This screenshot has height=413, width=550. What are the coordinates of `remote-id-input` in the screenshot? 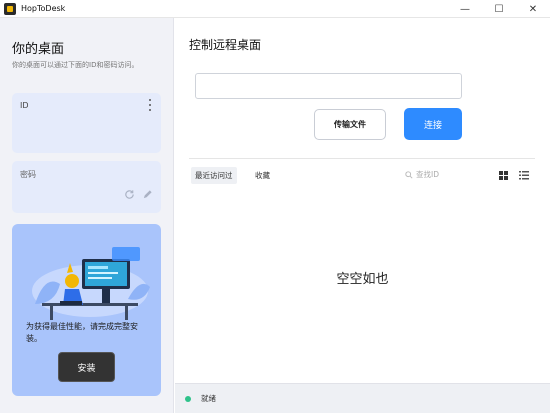 It's located at (328, 86).